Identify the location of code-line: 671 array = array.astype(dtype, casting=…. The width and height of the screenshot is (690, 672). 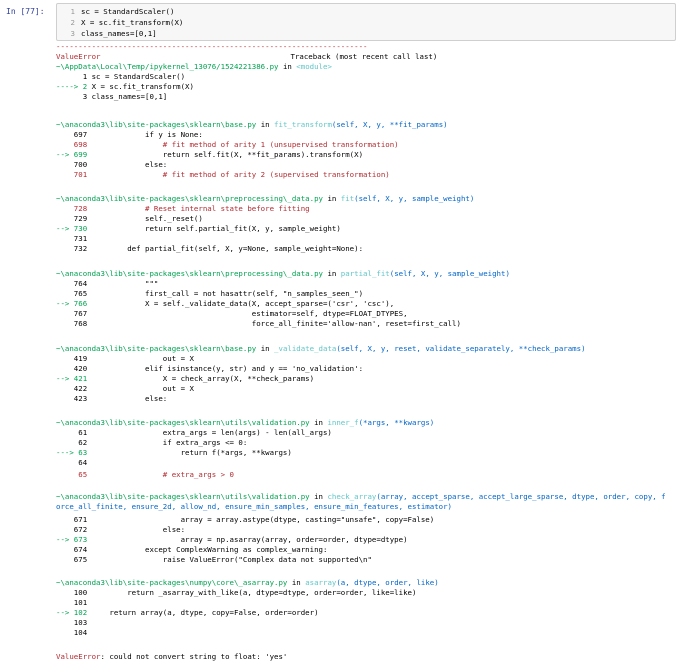
(245, 519).